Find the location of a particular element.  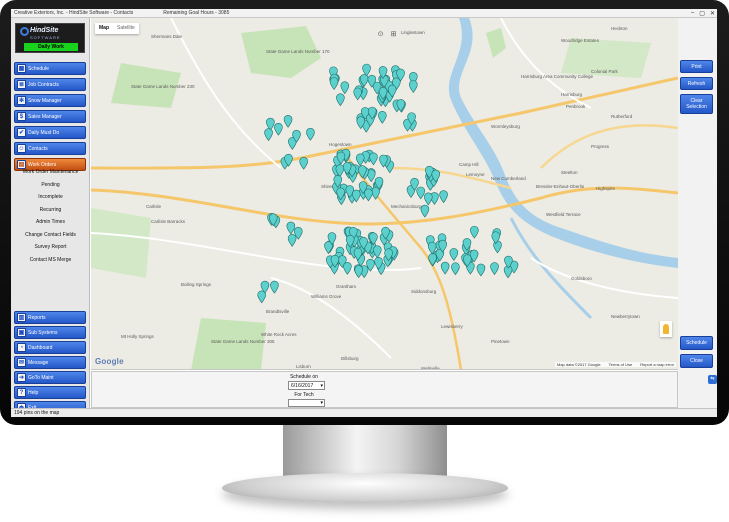

map-tab: Map is located at coordinates (104, 28).